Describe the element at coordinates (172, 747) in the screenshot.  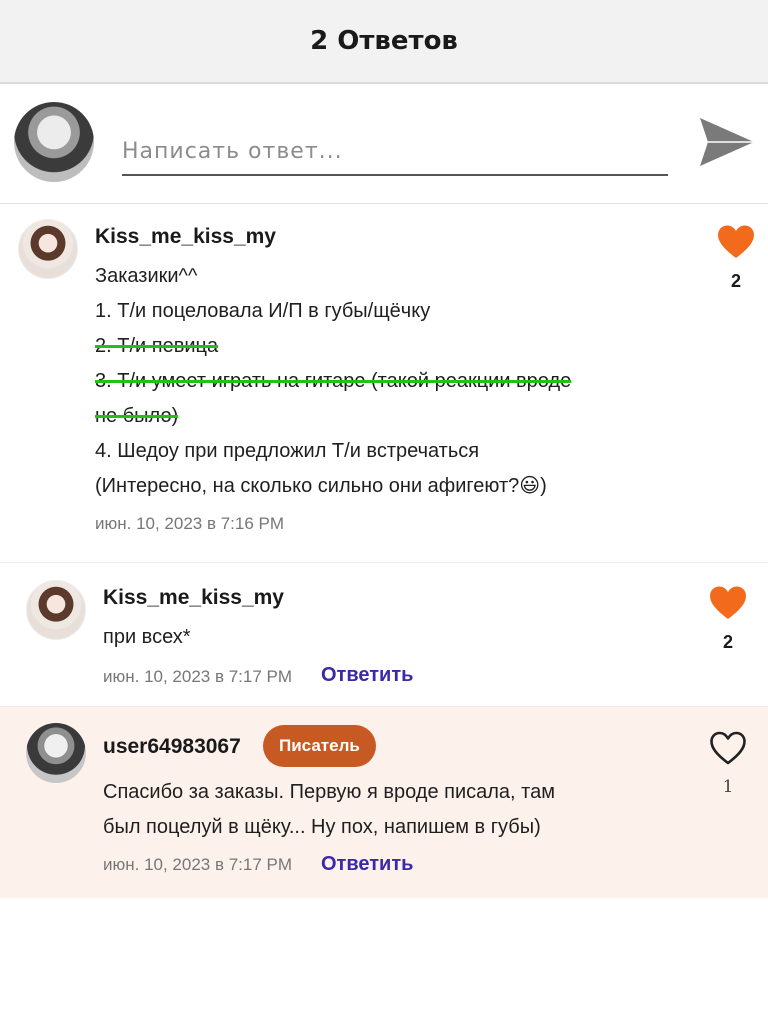
I see `comment-author: user64983067` at that location.